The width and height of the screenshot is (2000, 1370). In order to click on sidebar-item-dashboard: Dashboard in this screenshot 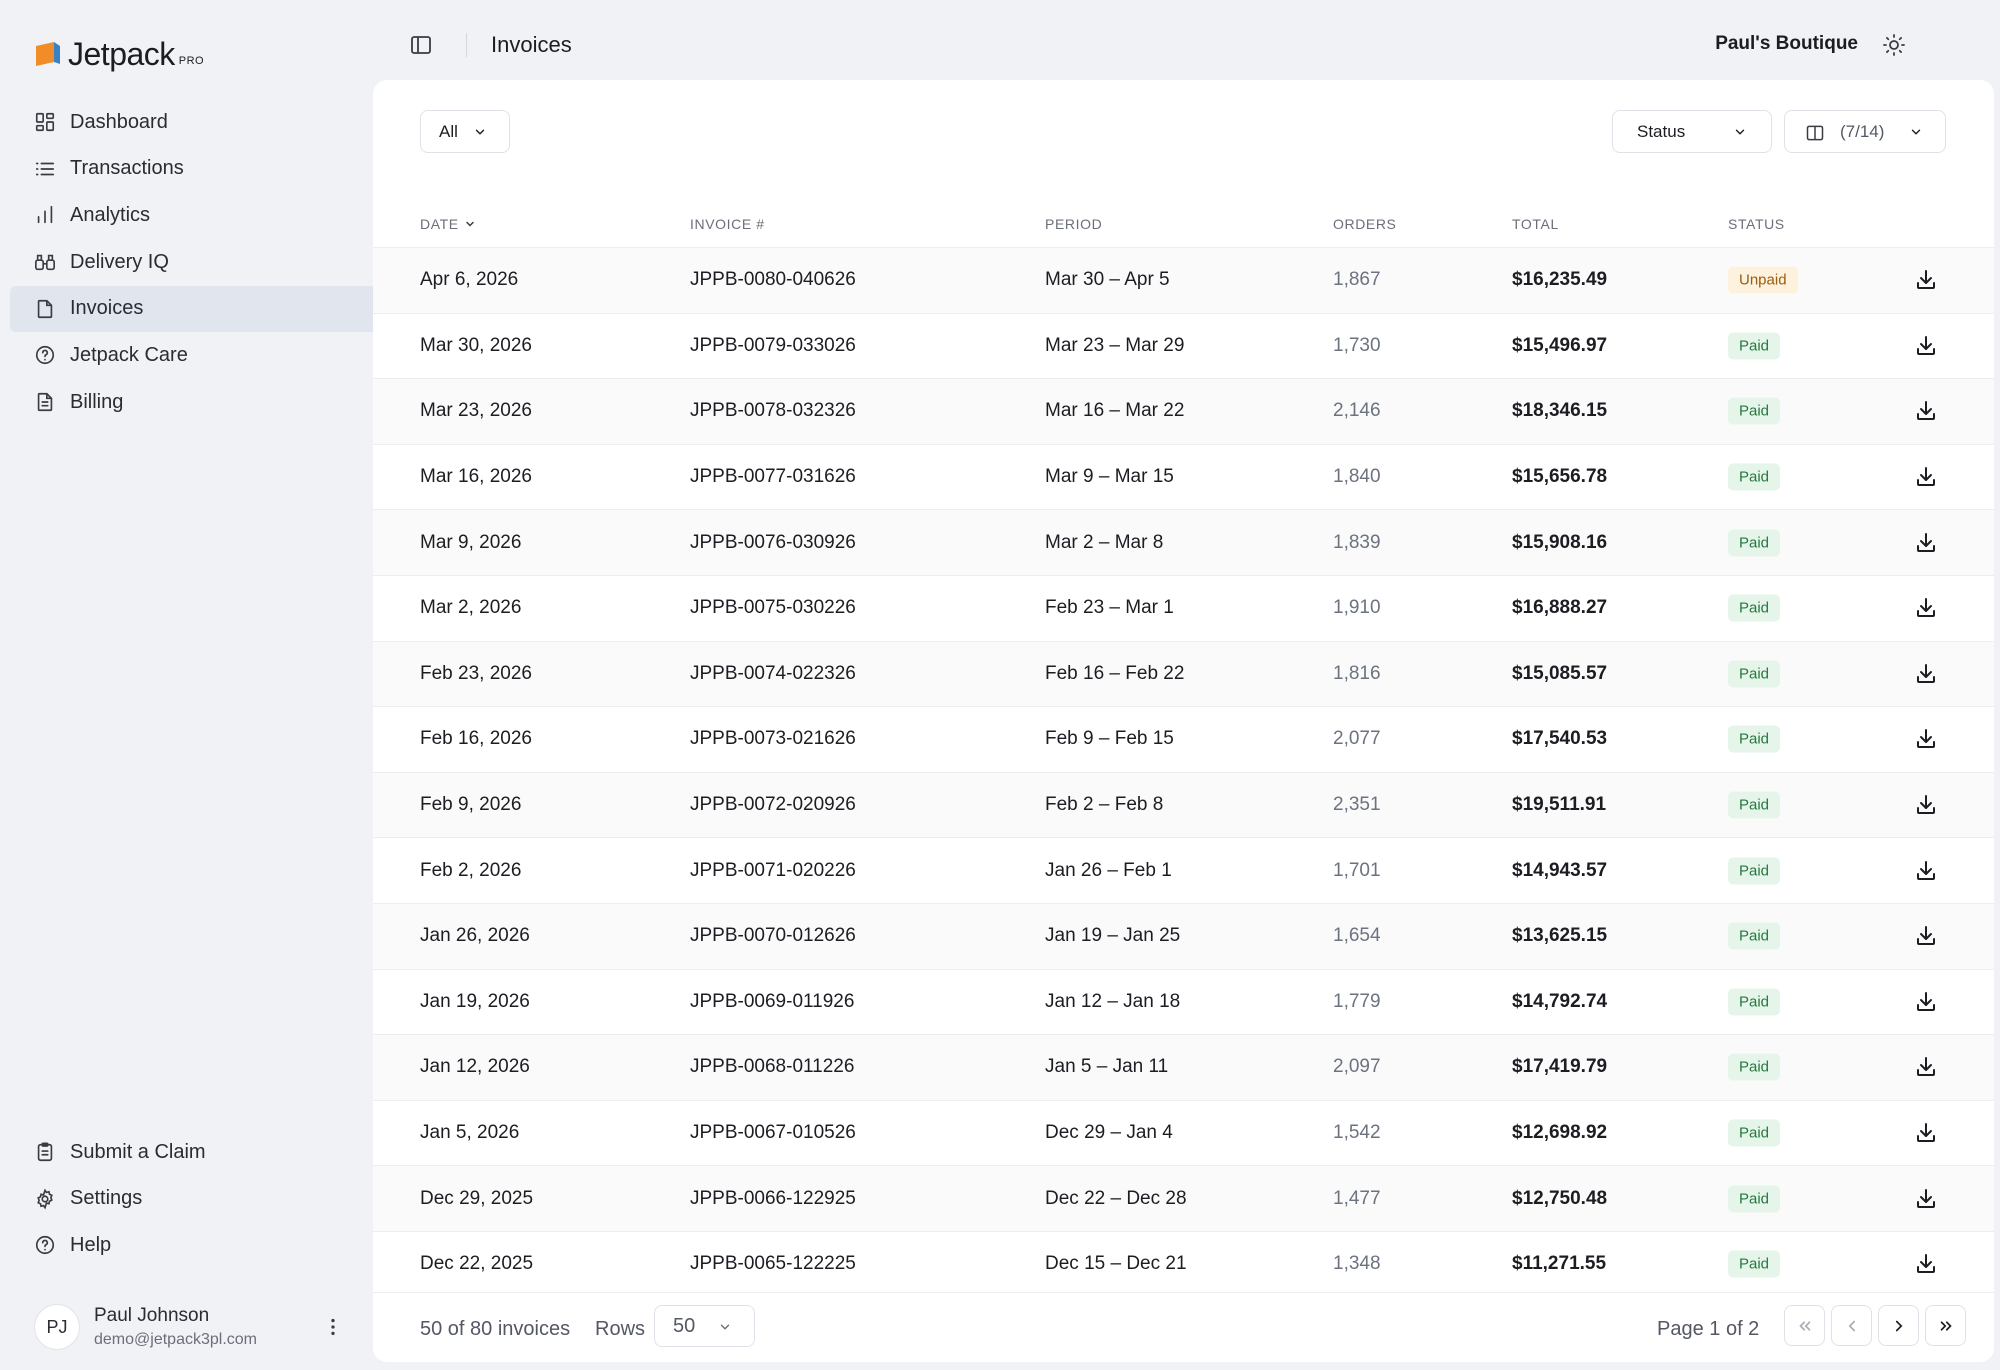, I will do `click(191, 122)`.